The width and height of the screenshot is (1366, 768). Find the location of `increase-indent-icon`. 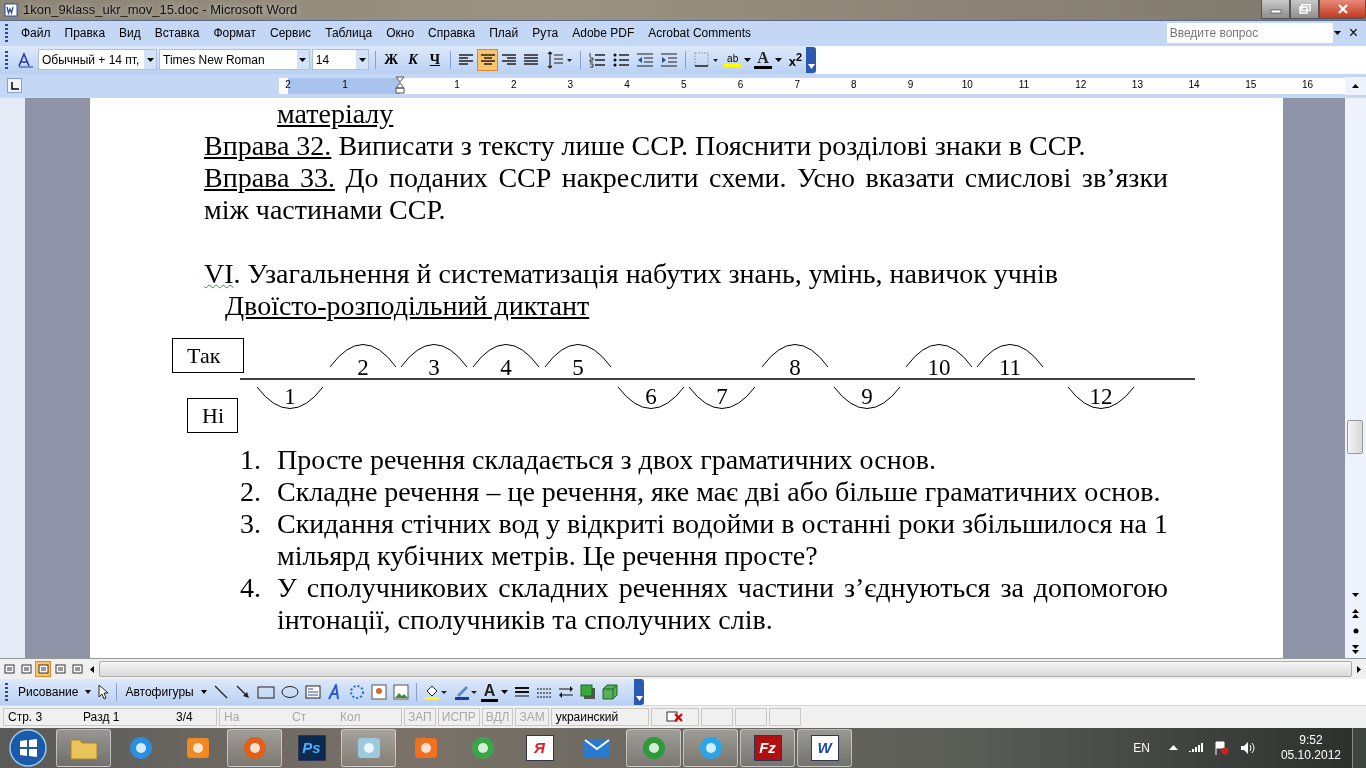

increase-indent-icon is located at coordinates (669, 59).